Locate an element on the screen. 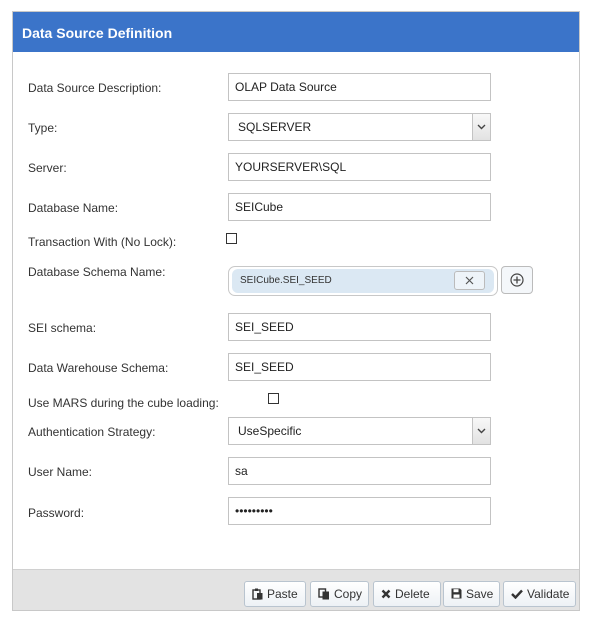 The width and height of the screenshot is (593, 618). save-icon is located at coordinates (456, 593).